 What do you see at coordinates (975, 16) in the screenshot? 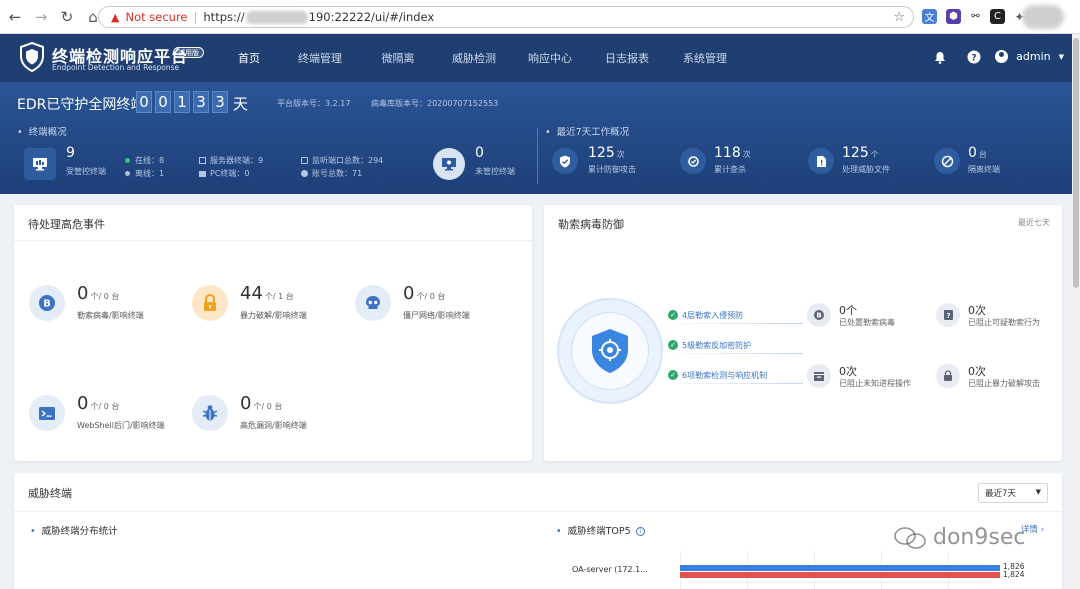
I see `extension-graph-icon: ⚯` at bounding box center [975, 16].